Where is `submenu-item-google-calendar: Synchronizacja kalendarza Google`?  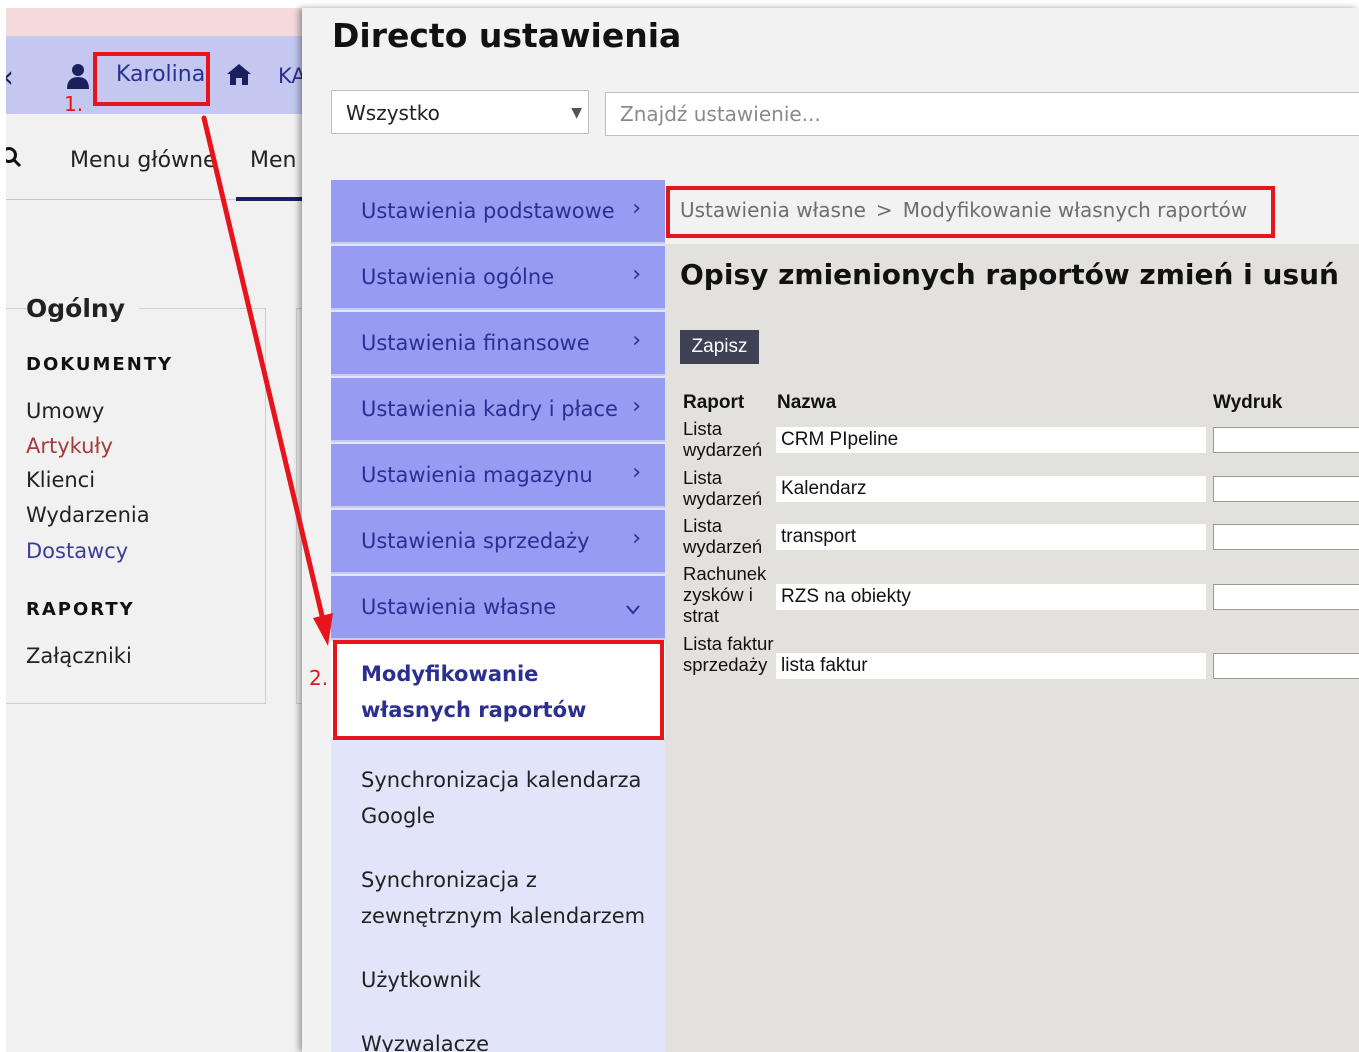 submenu-item-google-calendar: Synchronizacja kalendarza Google is located at coordinates (511, 798).